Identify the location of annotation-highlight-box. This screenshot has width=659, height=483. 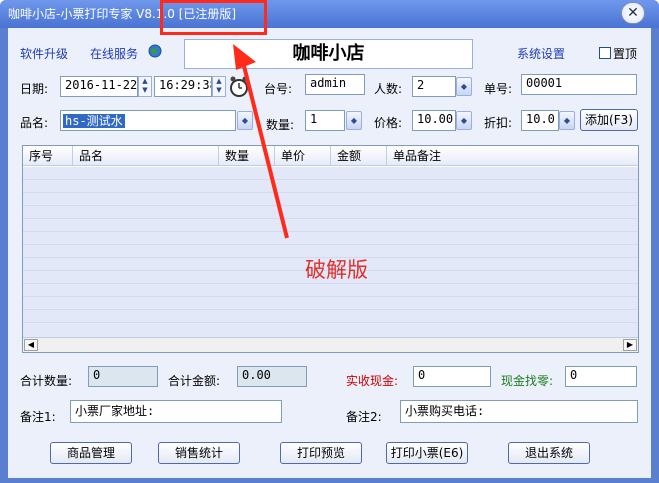
(213, 17).